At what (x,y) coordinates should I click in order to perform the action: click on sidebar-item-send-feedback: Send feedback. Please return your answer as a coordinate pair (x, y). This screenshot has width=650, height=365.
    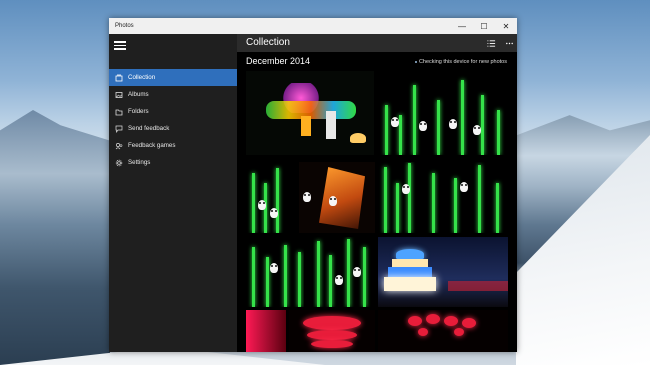
    Looking at the image, I should click on (173, 128).